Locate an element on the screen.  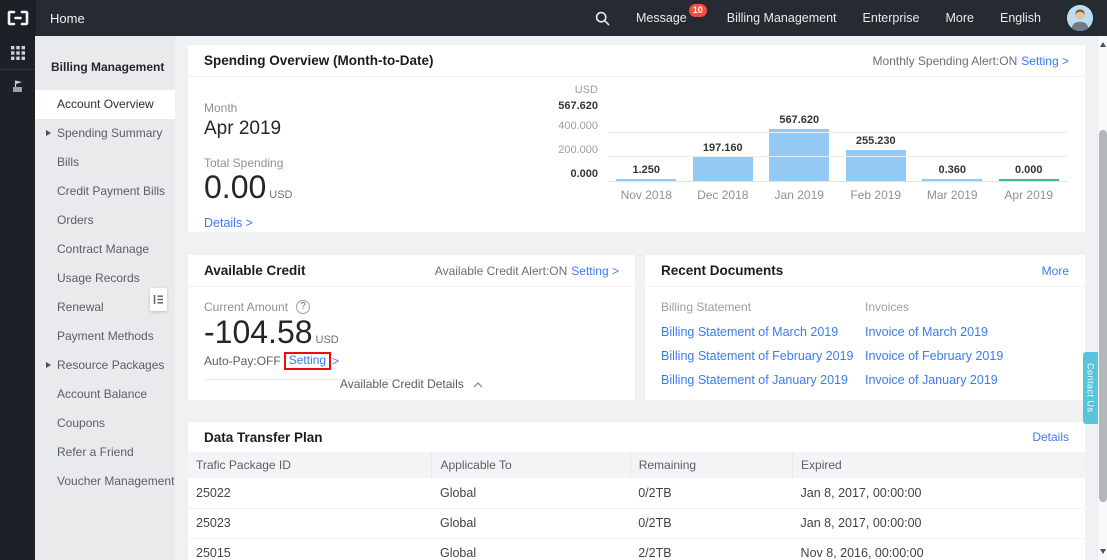
total-spending-unit: USD is located at coordinates (281, 195).